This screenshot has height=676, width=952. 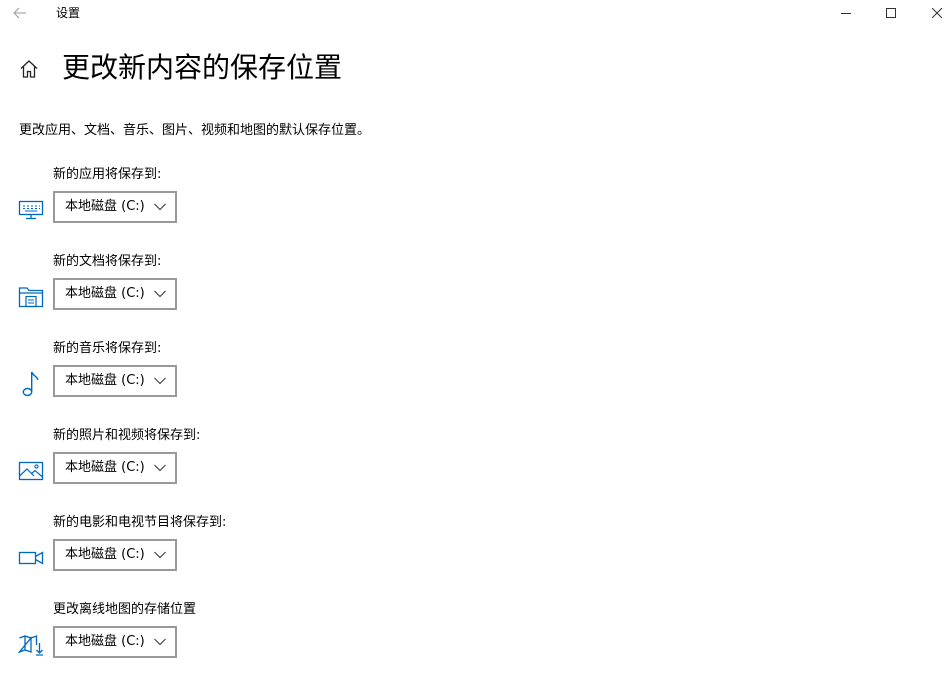 I want to click on apps-monitor-icon, so click(x=31, y=210).